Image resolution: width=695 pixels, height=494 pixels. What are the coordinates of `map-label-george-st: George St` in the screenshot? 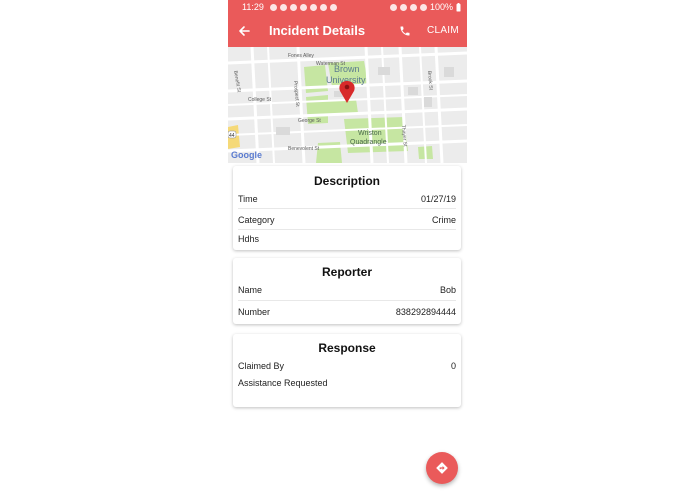 It's located at (309, 121).